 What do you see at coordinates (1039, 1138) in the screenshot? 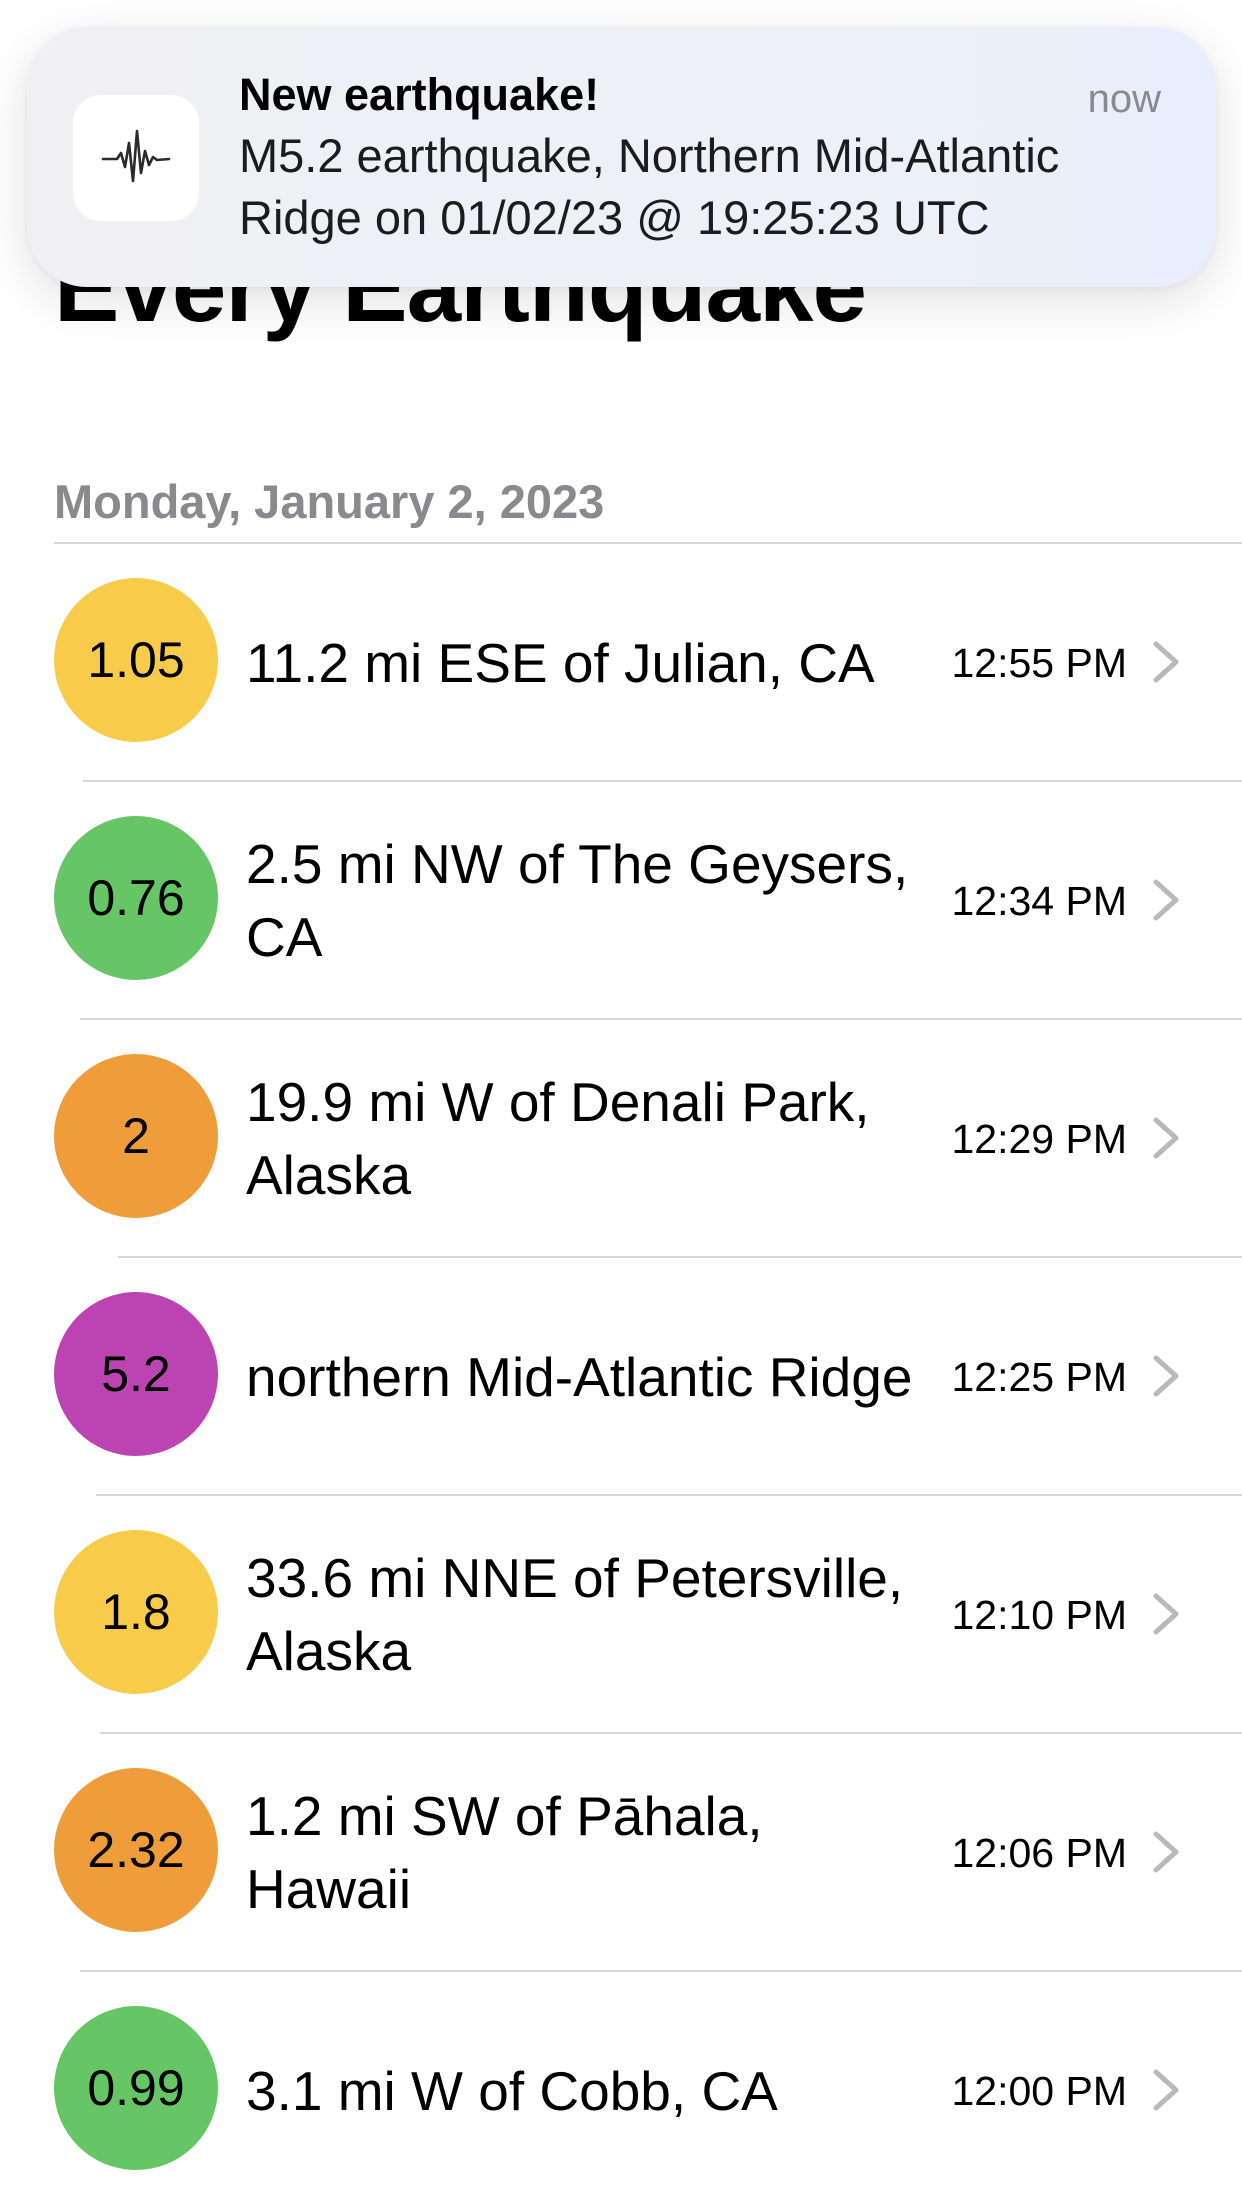
I see `time-label: 12:29 PM` at bounding box center [1039, 1138].